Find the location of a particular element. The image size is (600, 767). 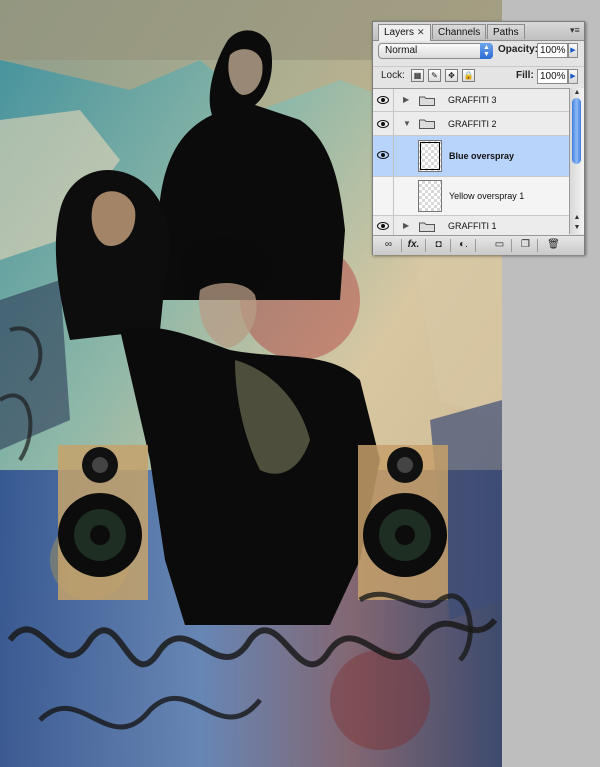

lock-position-icon: ✥ is located at coordinates (451, 75).